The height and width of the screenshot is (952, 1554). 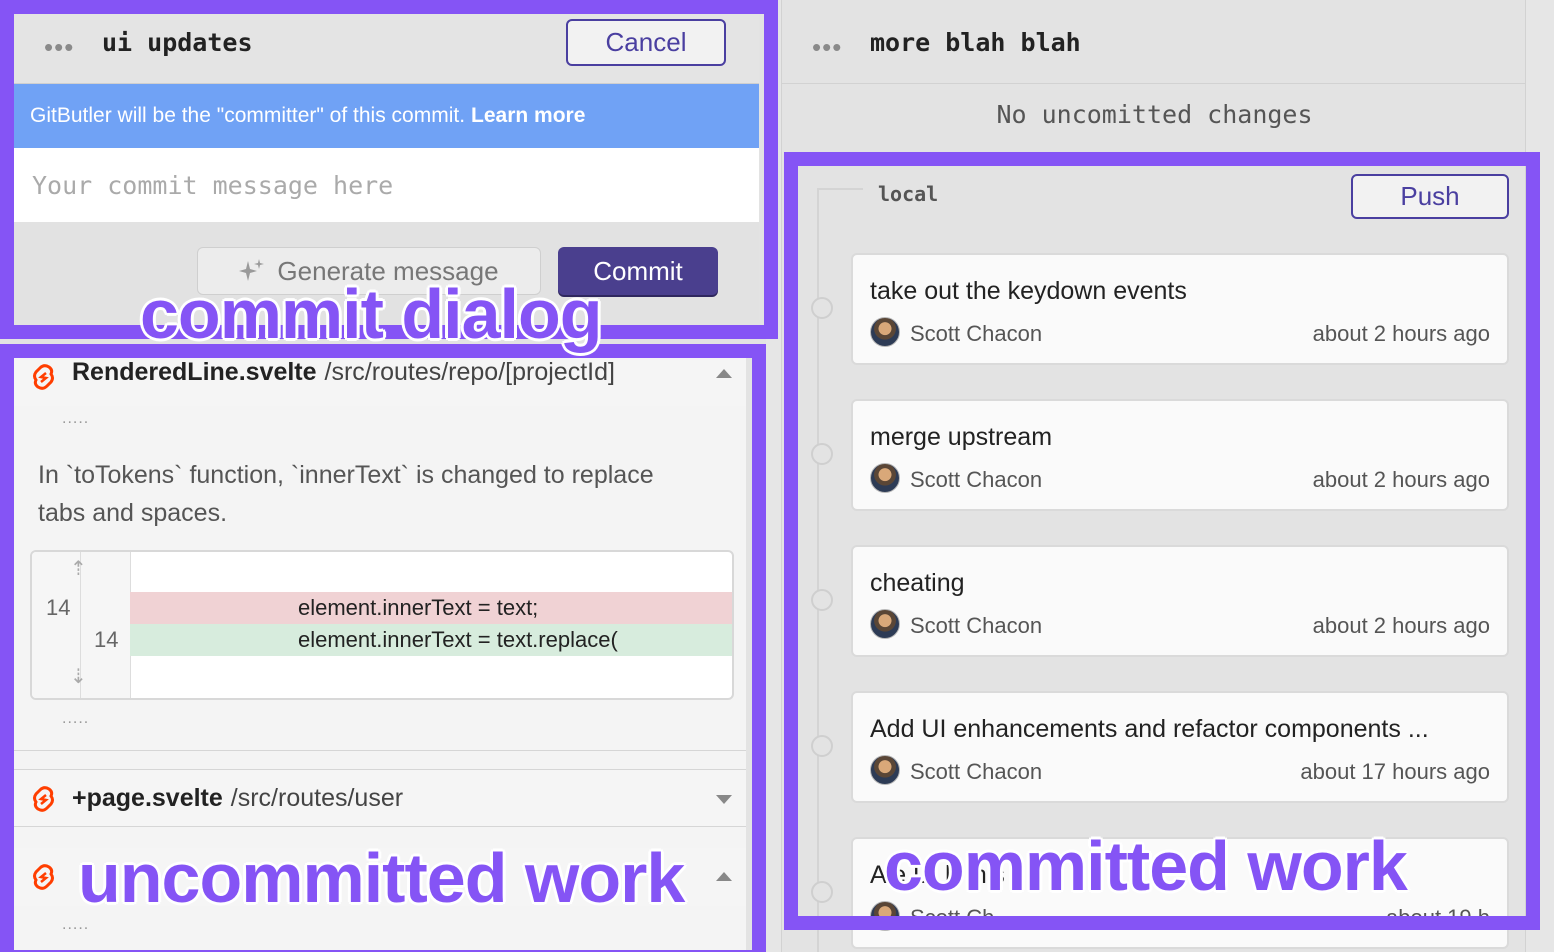 I want to click on lane-title: more blah blah, so click(x=975, y=42).